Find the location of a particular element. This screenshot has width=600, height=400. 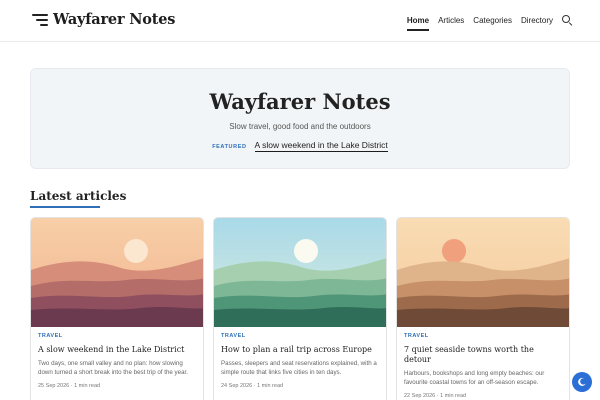

moon-icon is located at coordinates (582, 381).